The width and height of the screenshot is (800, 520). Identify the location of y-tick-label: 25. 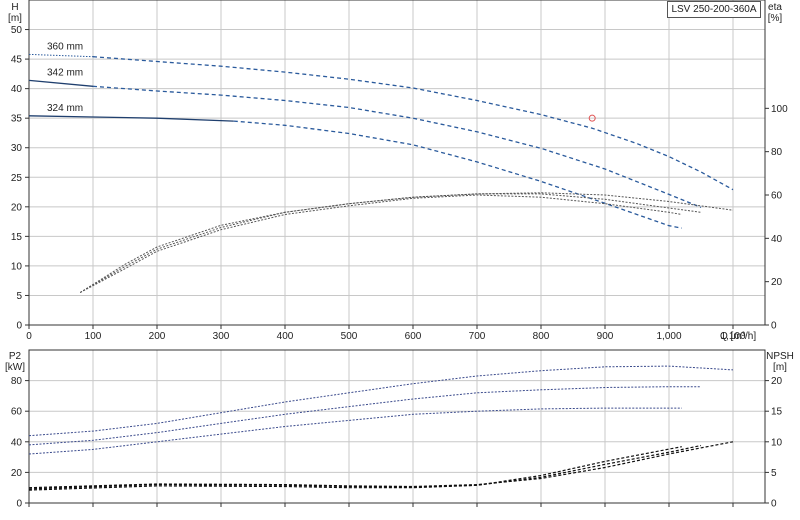
(17, 178).